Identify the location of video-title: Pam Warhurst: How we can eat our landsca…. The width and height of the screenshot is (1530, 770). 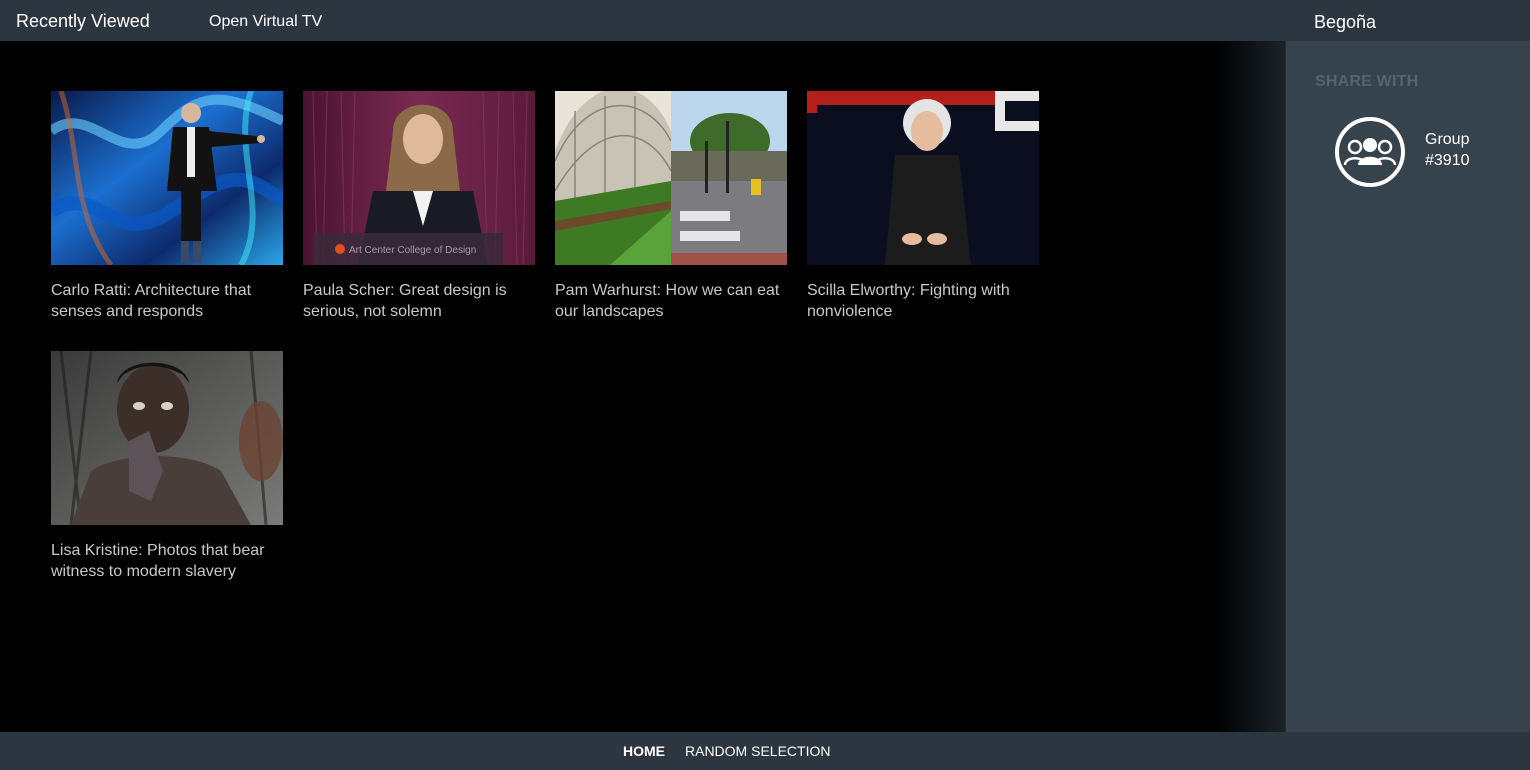
(671, 301).